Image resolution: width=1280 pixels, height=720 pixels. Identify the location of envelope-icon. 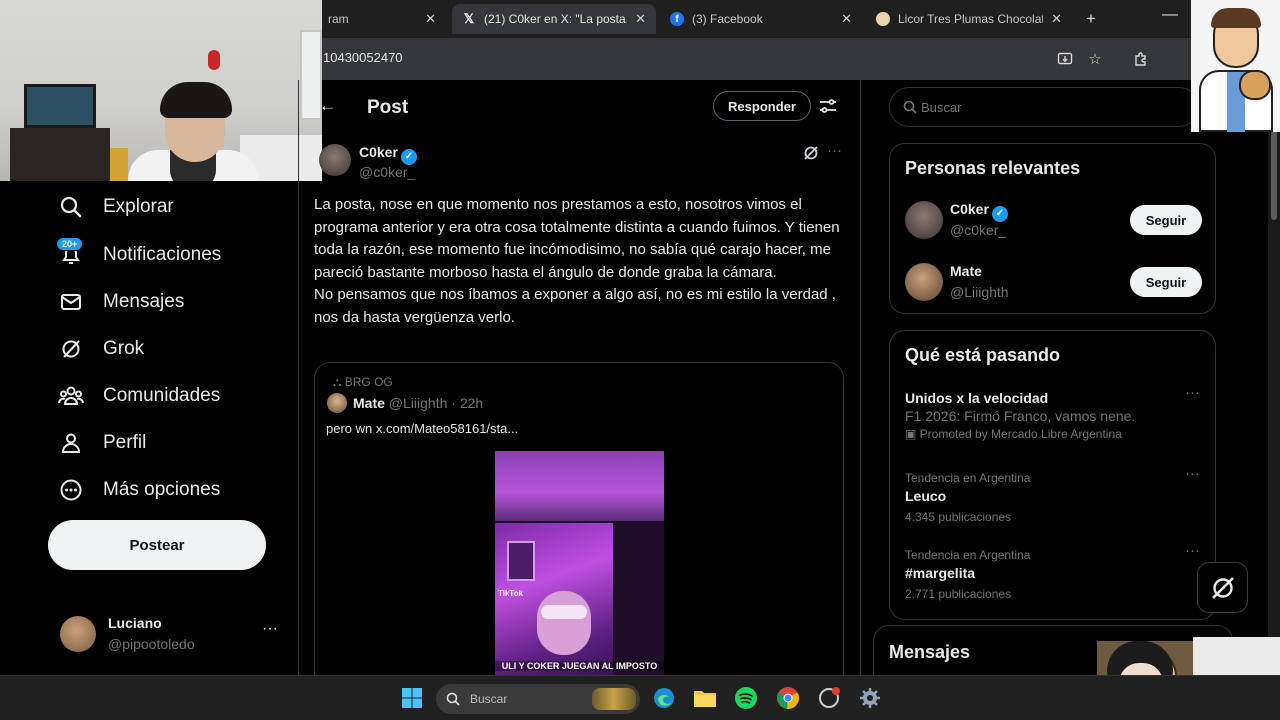
(71, 302).